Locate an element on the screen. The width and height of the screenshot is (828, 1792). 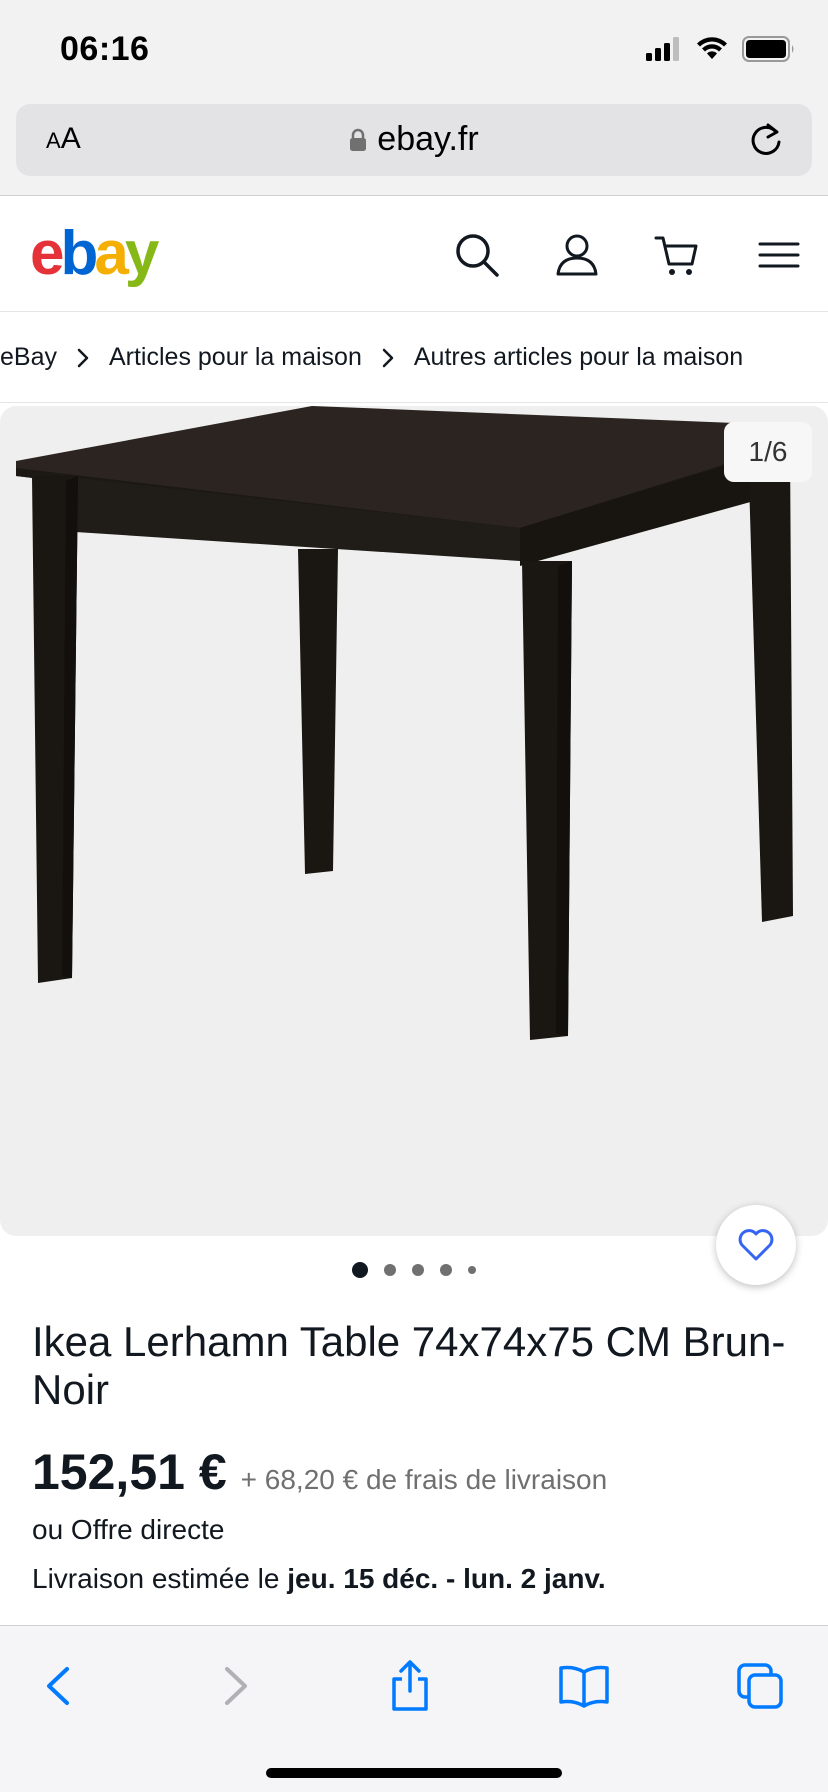
price: 152,51 € is located at coordinates (129, 1472).